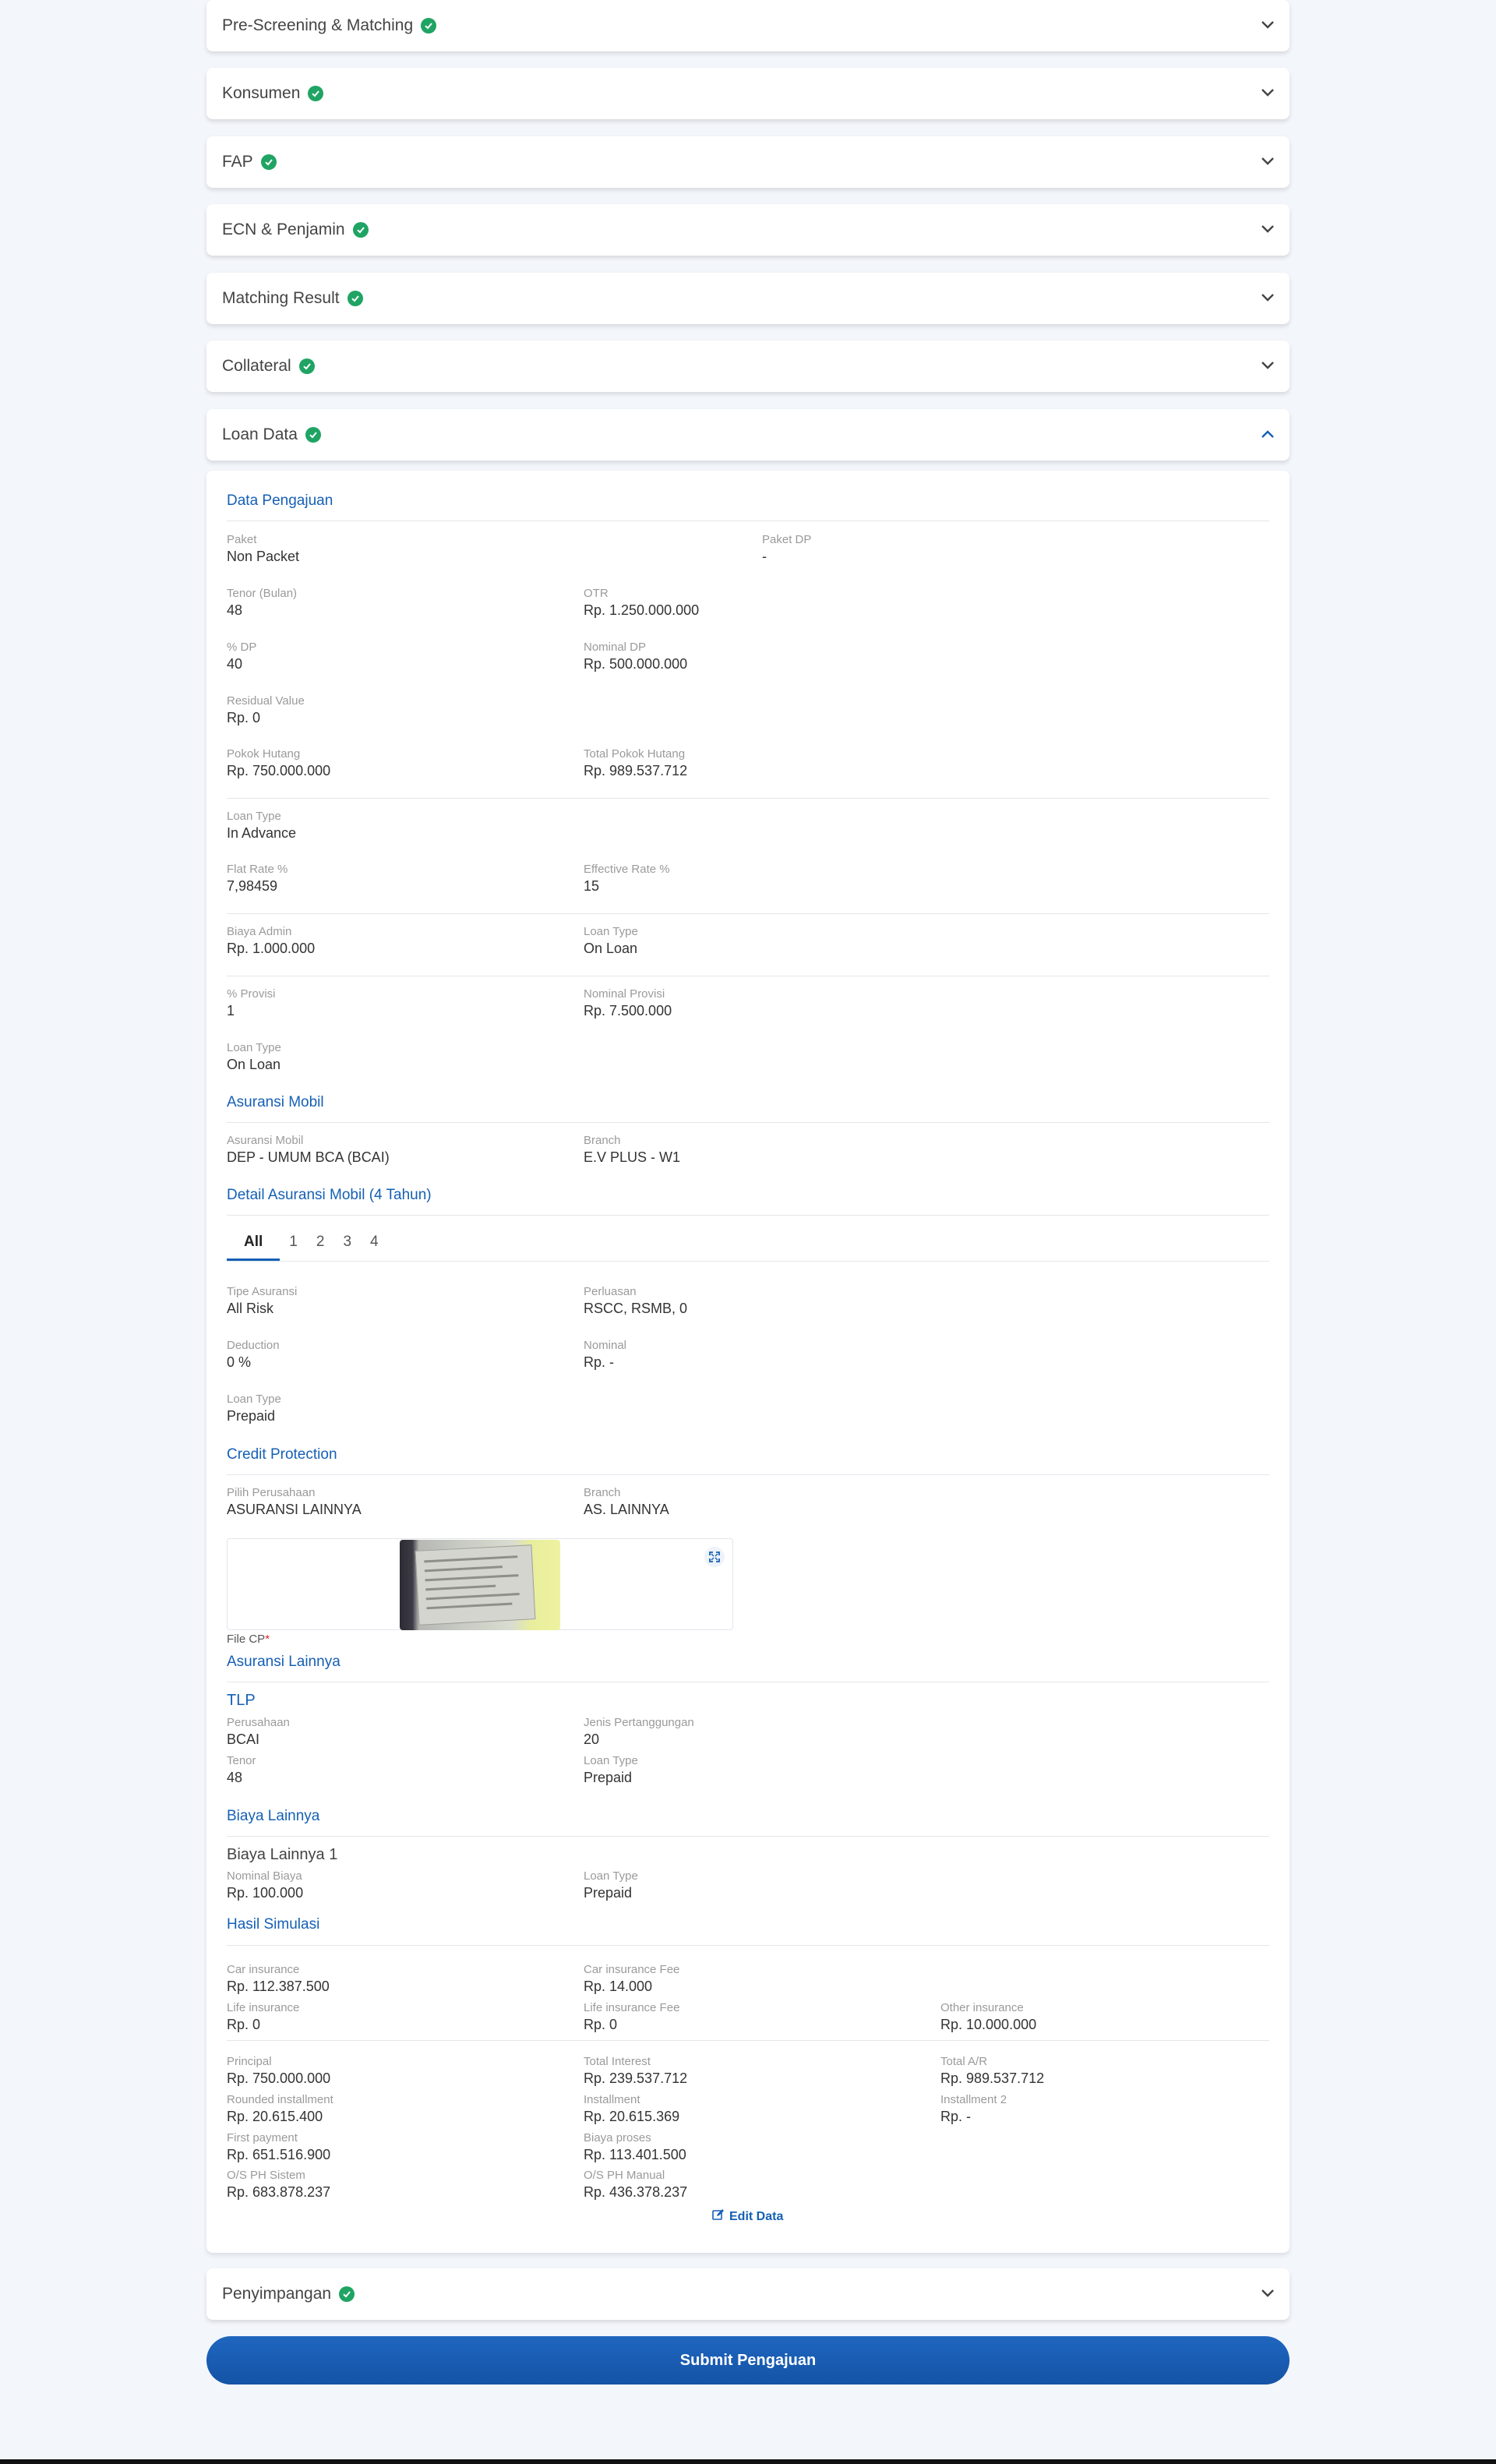  Describe the element at coordinates (748, 2461) in the screenshot. I see `bottom-edge-bar` at that location.